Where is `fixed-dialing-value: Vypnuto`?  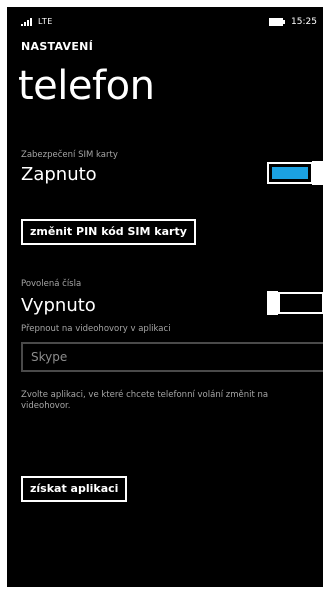
fixed-dialing-value: Vypnuto is located at coordinates (58, 305).